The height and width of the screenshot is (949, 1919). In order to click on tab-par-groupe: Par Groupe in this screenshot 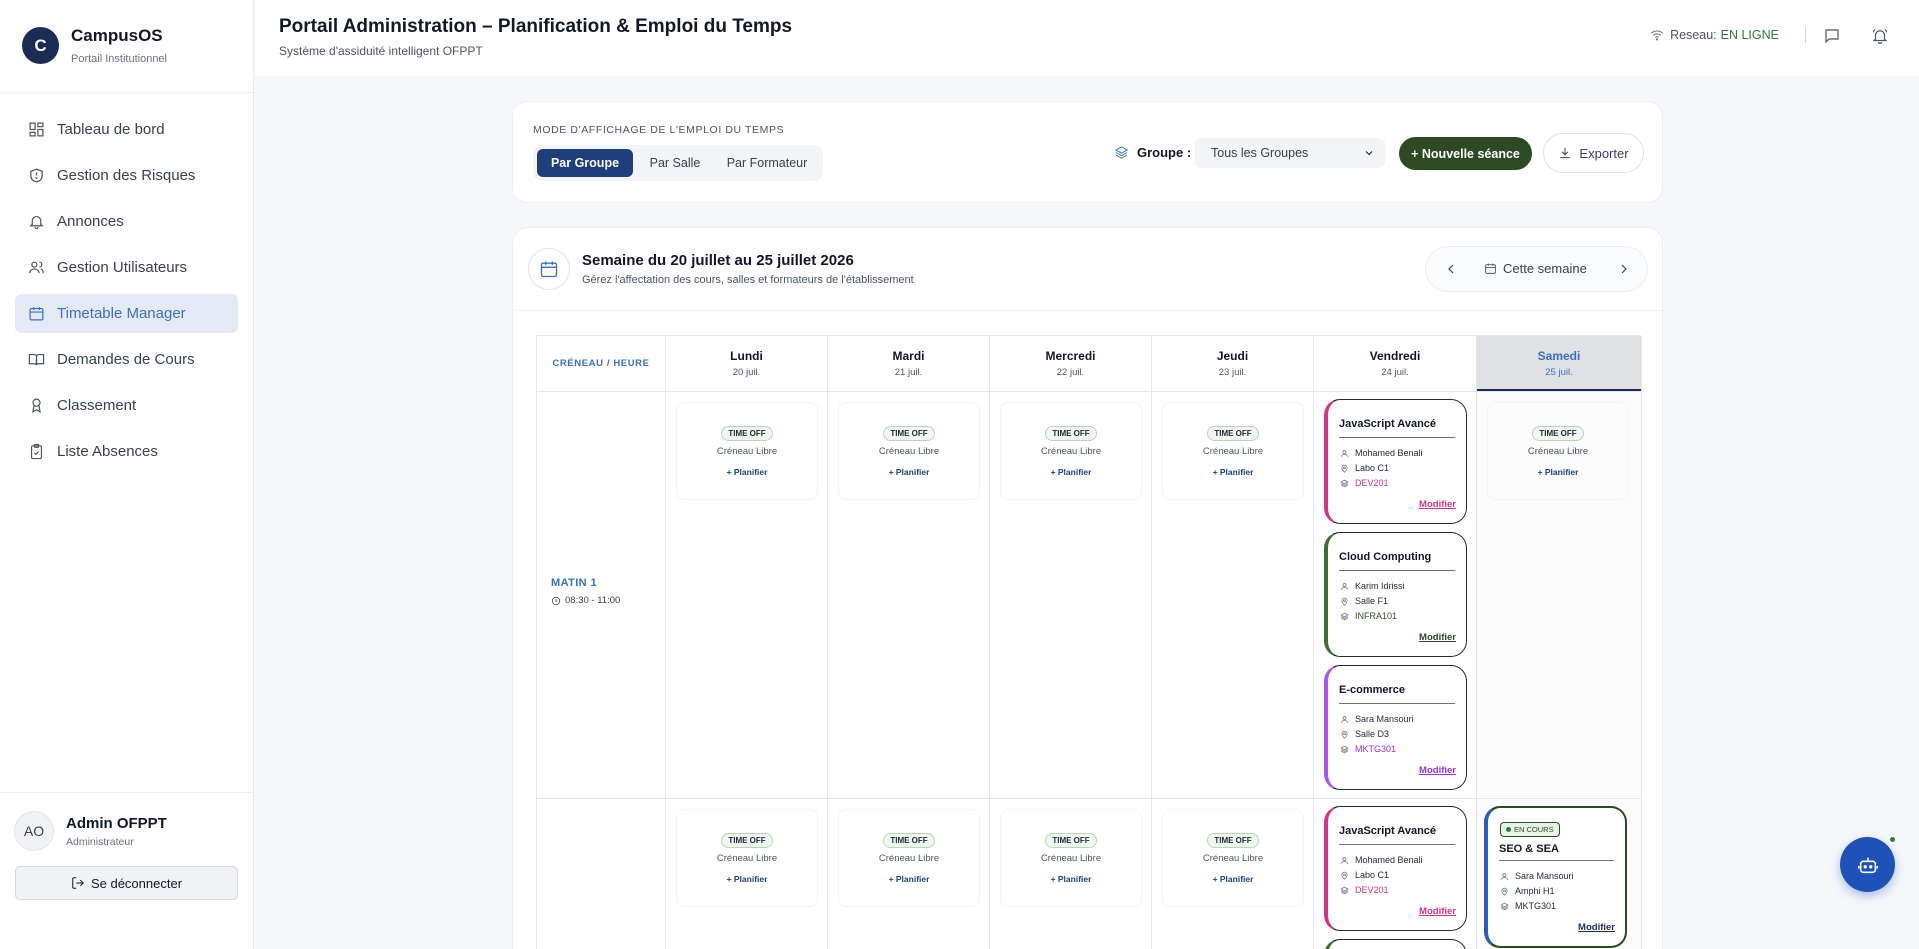, I will do `click(585, 163)`.